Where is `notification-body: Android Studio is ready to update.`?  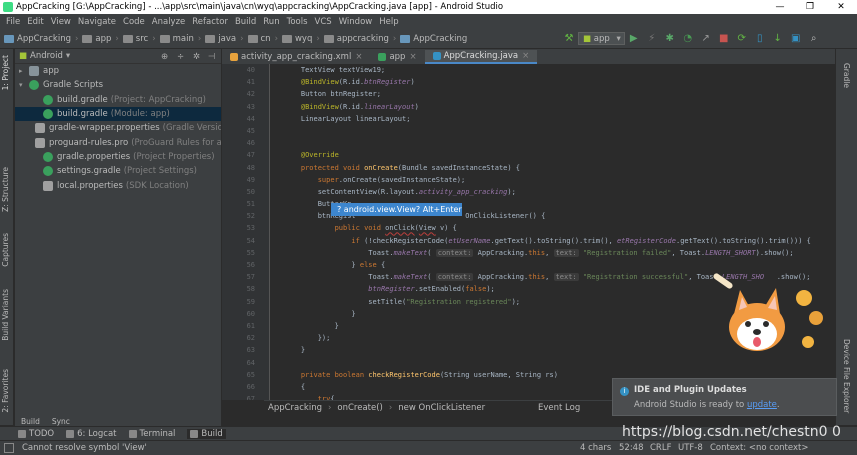
notification-body: Android Studio is ready to update. is located at coordinates (707, 405).